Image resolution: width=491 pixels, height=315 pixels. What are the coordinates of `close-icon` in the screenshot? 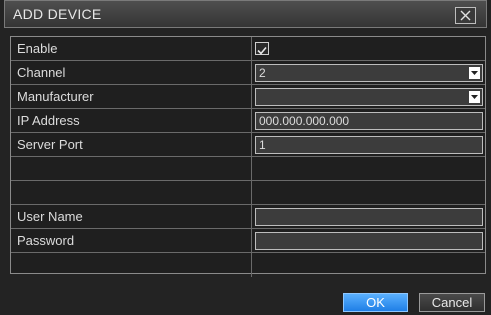 It's located at (465, 15).